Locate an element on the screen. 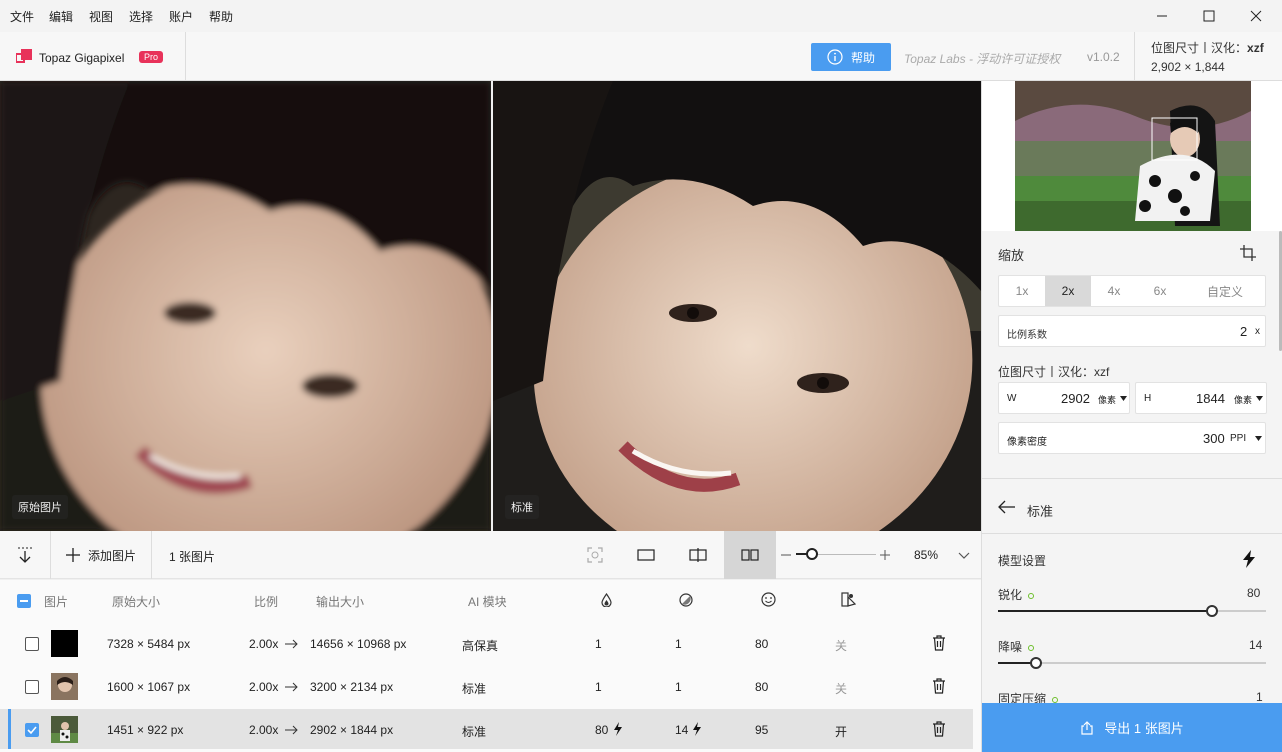 This screenshot has height=752, width=1282. row-original-size: 7328 × 5484 px is located at coordinates (149, 644).